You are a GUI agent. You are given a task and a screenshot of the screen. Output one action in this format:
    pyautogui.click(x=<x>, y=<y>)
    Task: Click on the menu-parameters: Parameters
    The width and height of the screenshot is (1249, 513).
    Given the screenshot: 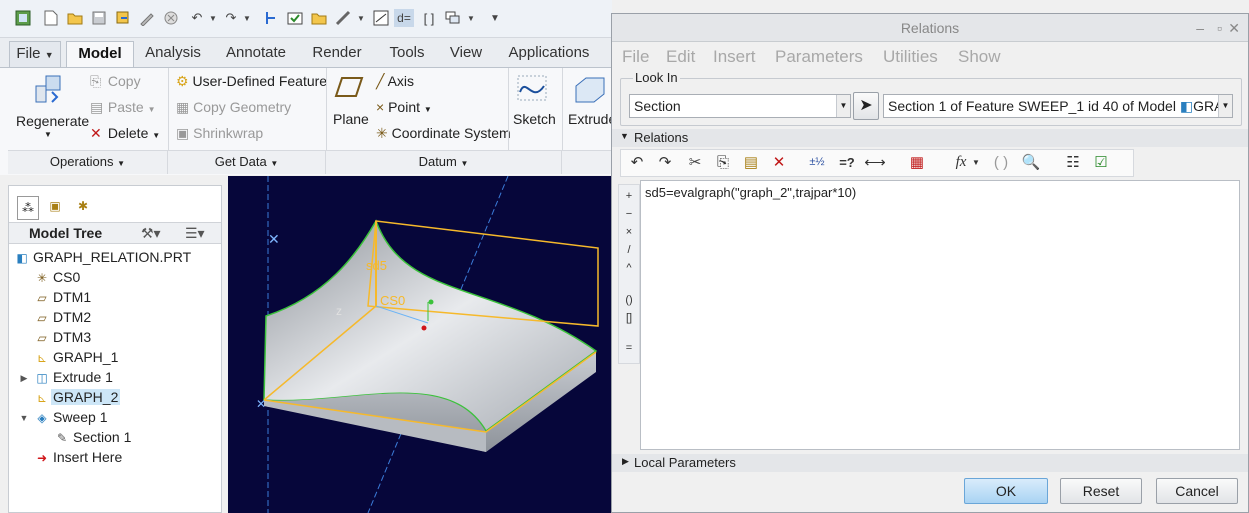 What is the action you would take?
    pyautogui.click(x=819, y=57)
    